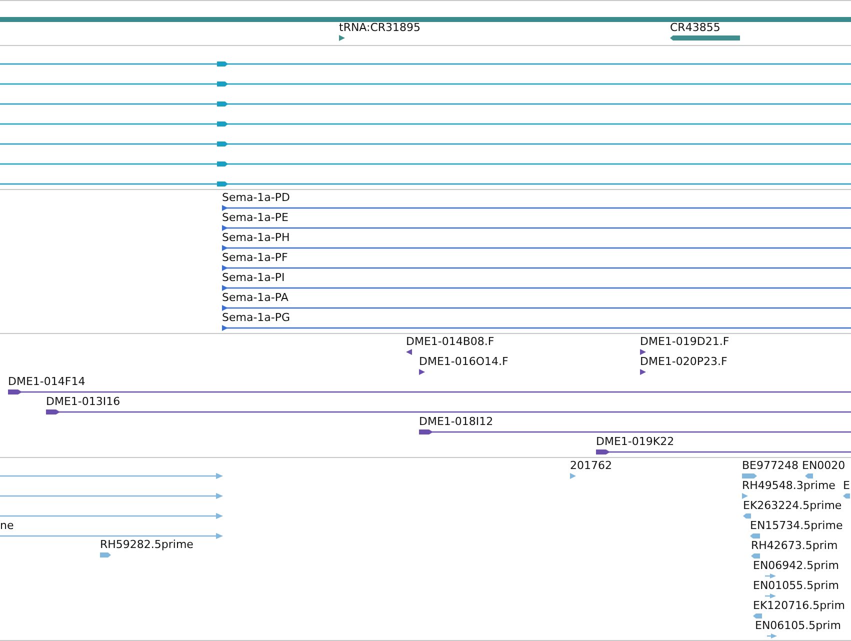 The width and height of the screenshot is (851, 641). I want to click on feature-label: EK120716.5prim, so click(799, 605).